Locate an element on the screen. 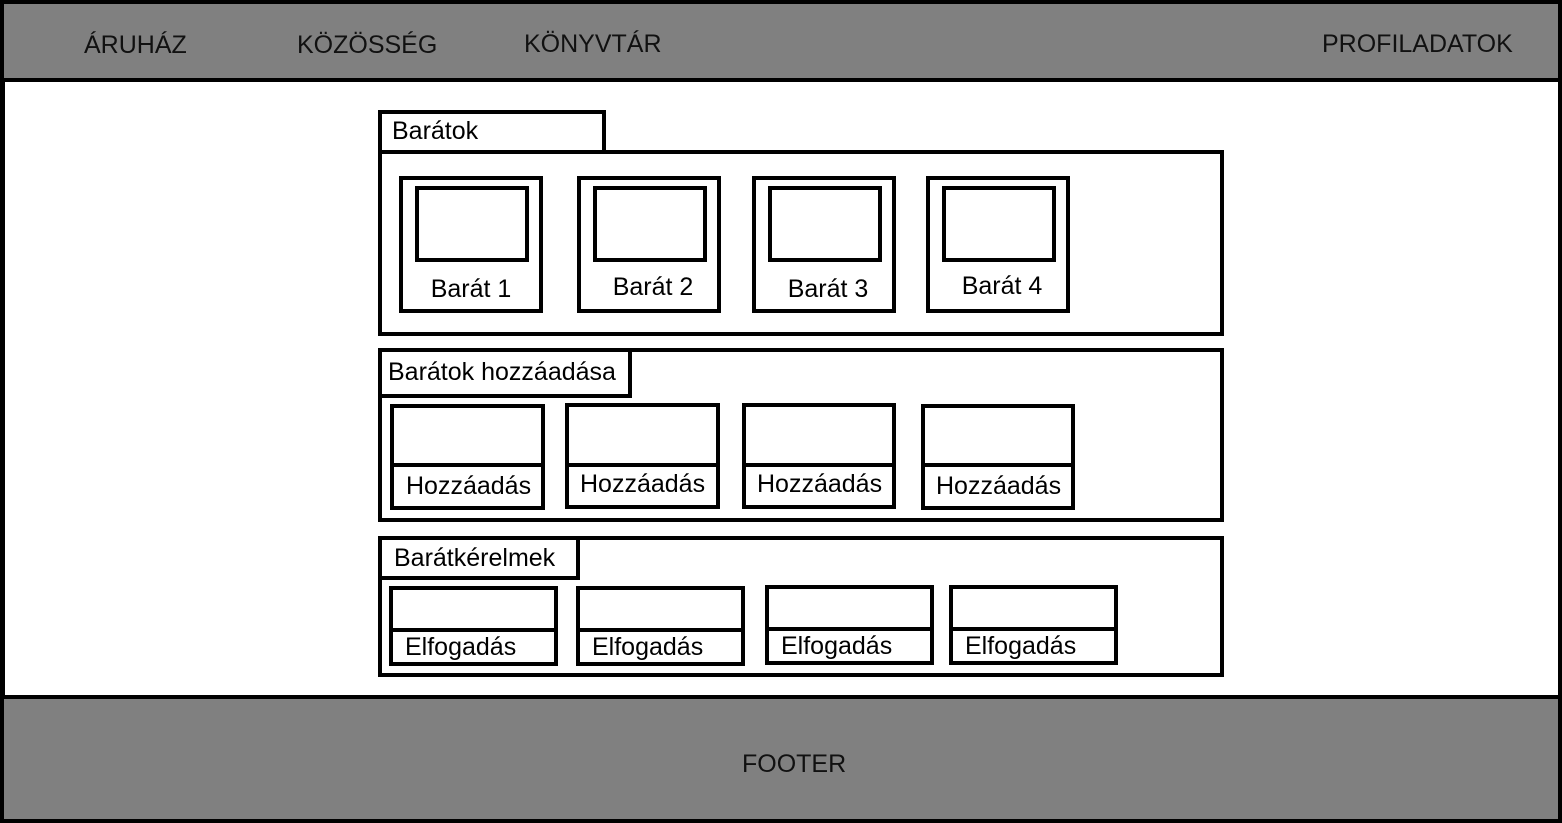 This screenshot has height=823, width=1562. friend-card: Barát 4 is located at coordinates (998, 244).